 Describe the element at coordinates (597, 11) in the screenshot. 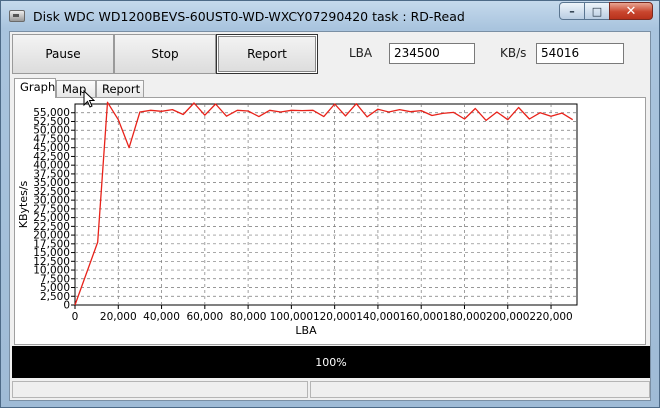

I see `maximize-button: □` at that location.